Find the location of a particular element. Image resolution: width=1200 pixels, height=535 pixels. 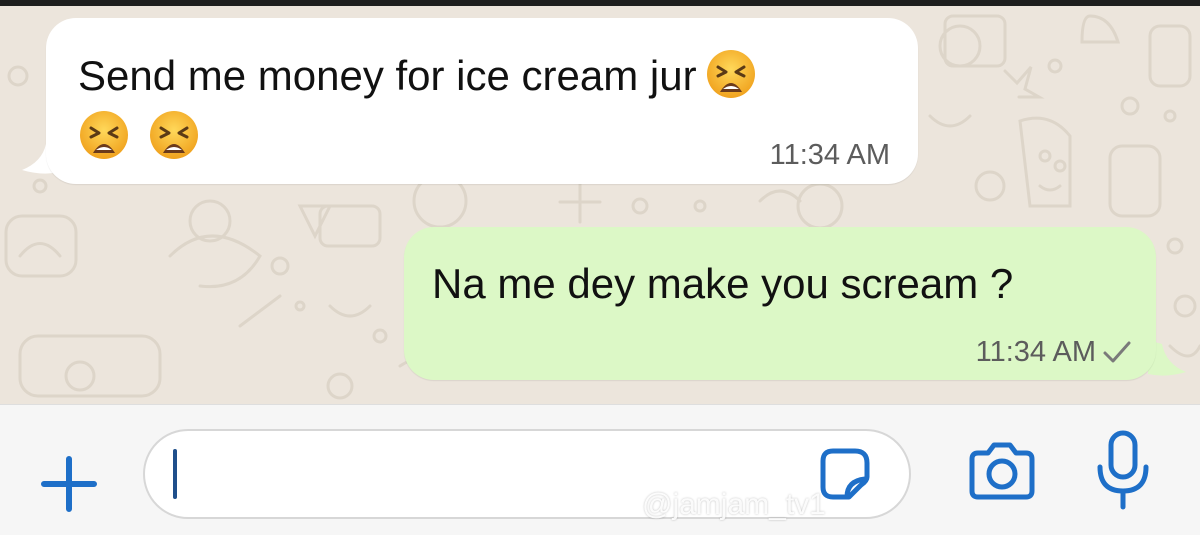

plus-icon is located at coordinates (69, 484).